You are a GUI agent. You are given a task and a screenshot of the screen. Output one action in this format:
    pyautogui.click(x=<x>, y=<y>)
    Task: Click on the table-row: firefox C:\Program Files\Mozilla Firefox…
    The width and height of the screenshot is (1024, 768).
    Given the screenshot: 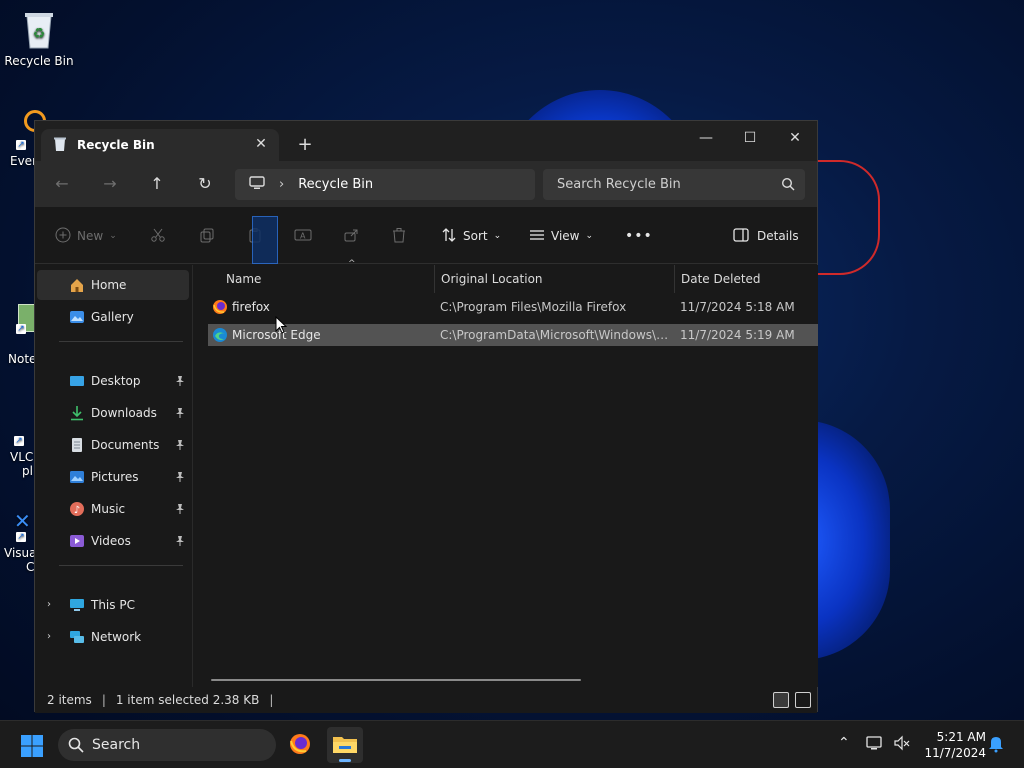 What is the action you would take?
    pyautogui.click(x=513, y=307)
    